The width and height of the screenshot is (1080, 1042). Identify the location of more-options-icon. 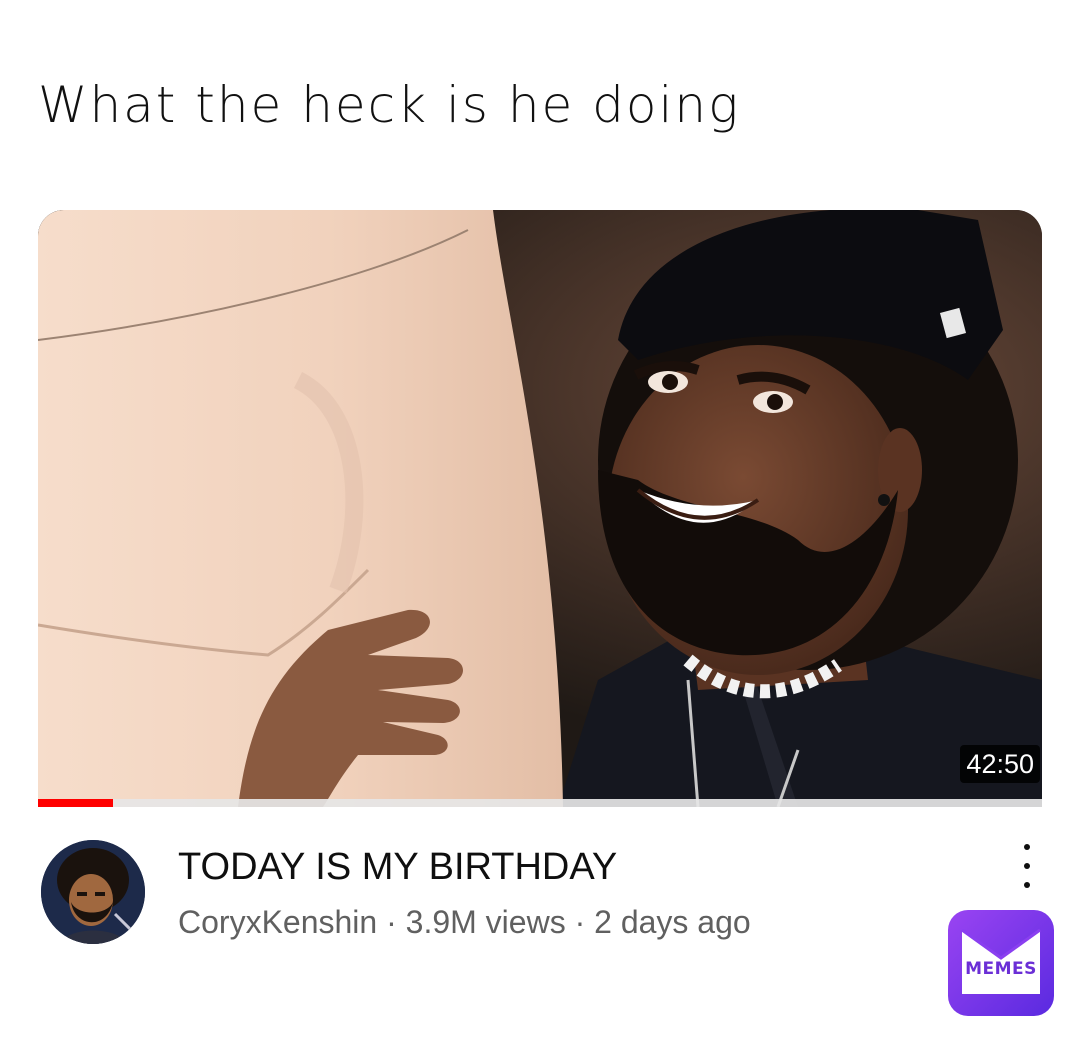
(1027, 866).